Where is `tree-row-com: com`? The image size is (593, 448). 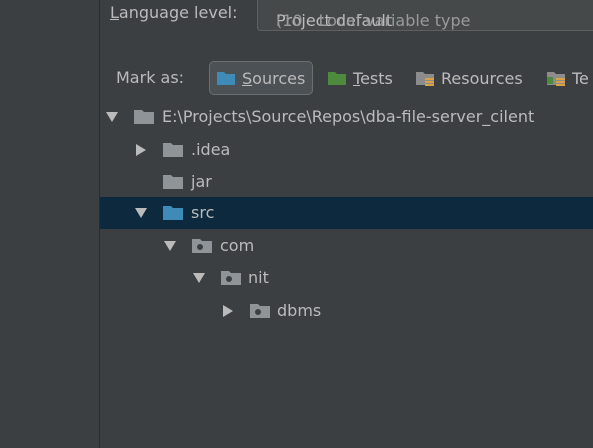 tree-row-com: com is located at coordinates (346, 246).